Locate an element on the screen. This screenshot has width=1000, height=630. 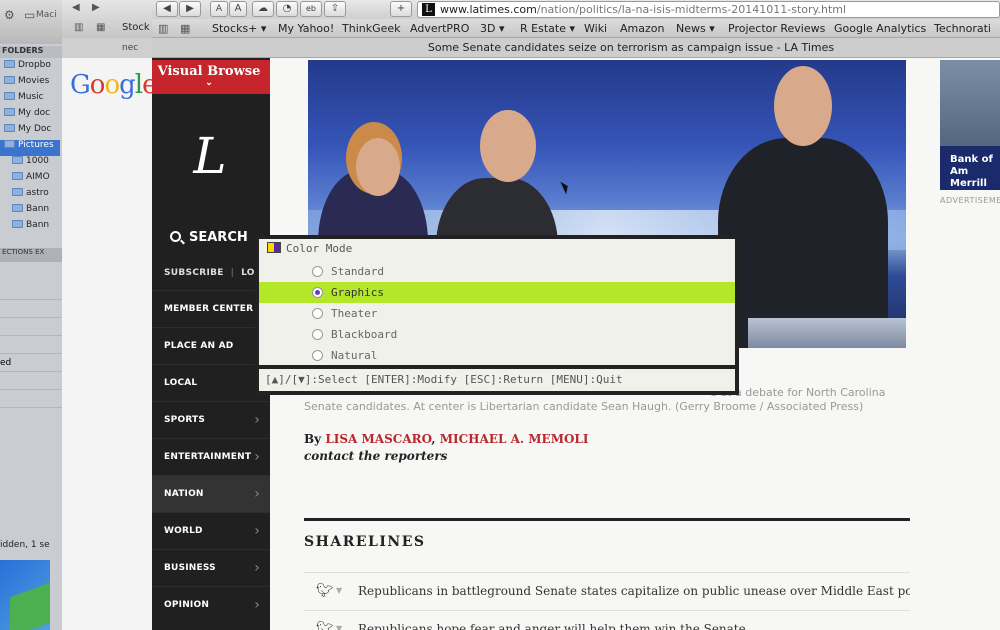
latimes-logo: L is located at coordinates (210, 156).